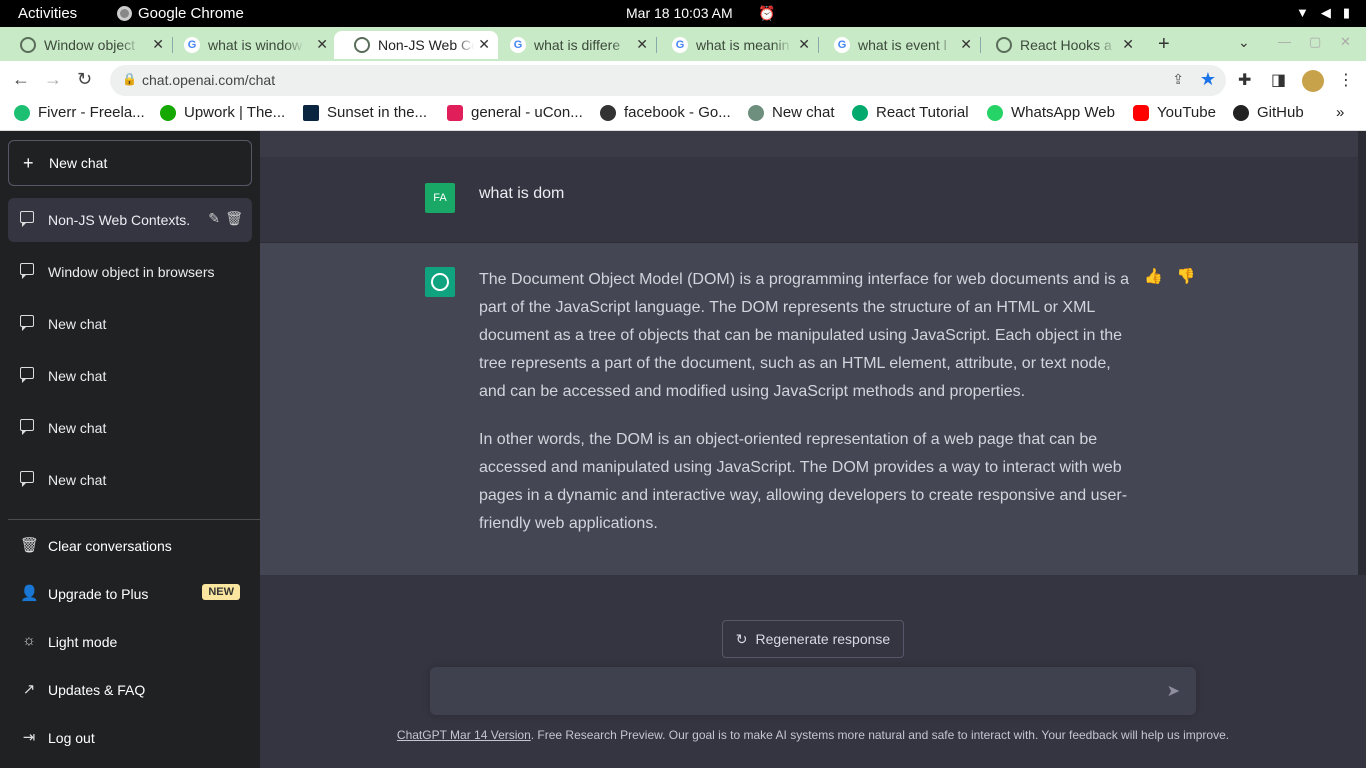  Describe the element at coordinates (1278, 80) in the screenshot. I see `side-panel-icon: ◨` at that location.